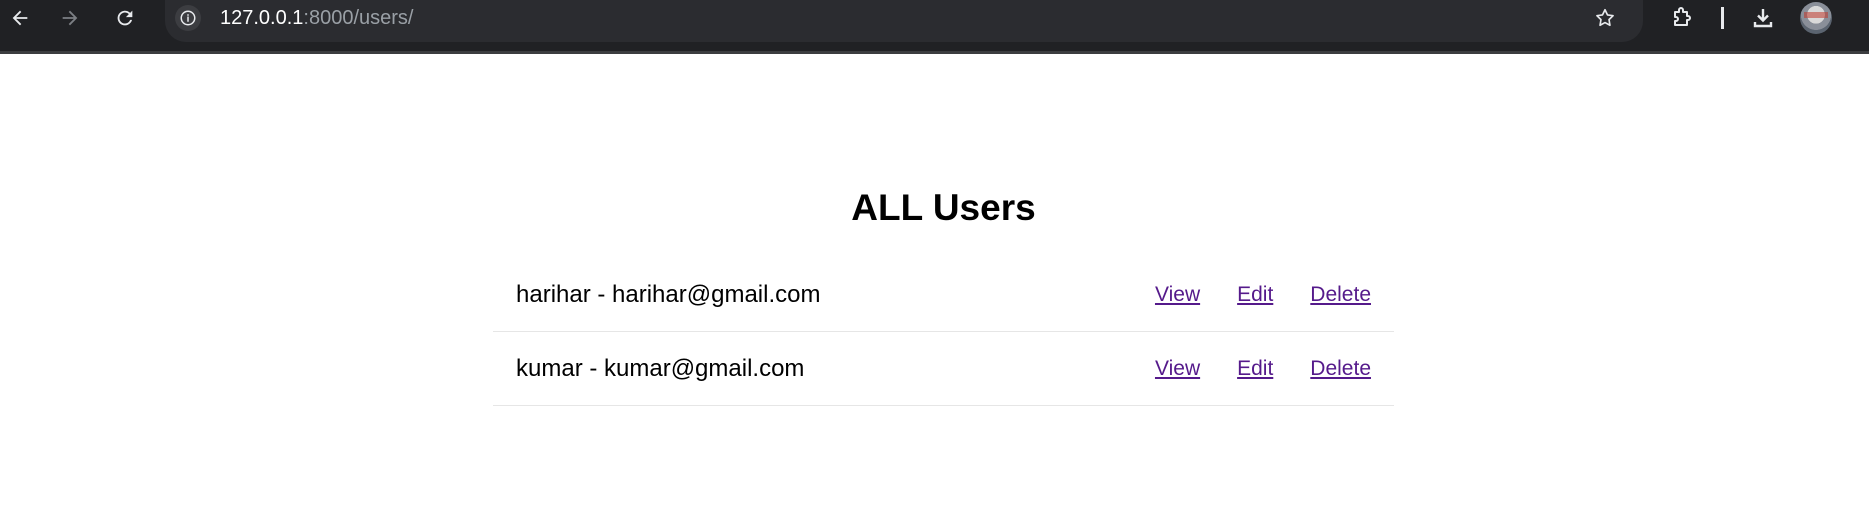 The height and width of the screenshot is (525, 1869). What do you see at coordinates (904, 21) in the screenshot?
I see `address-bar: 127.0.0.1:8000/users/` at bounding box center [904, 21].